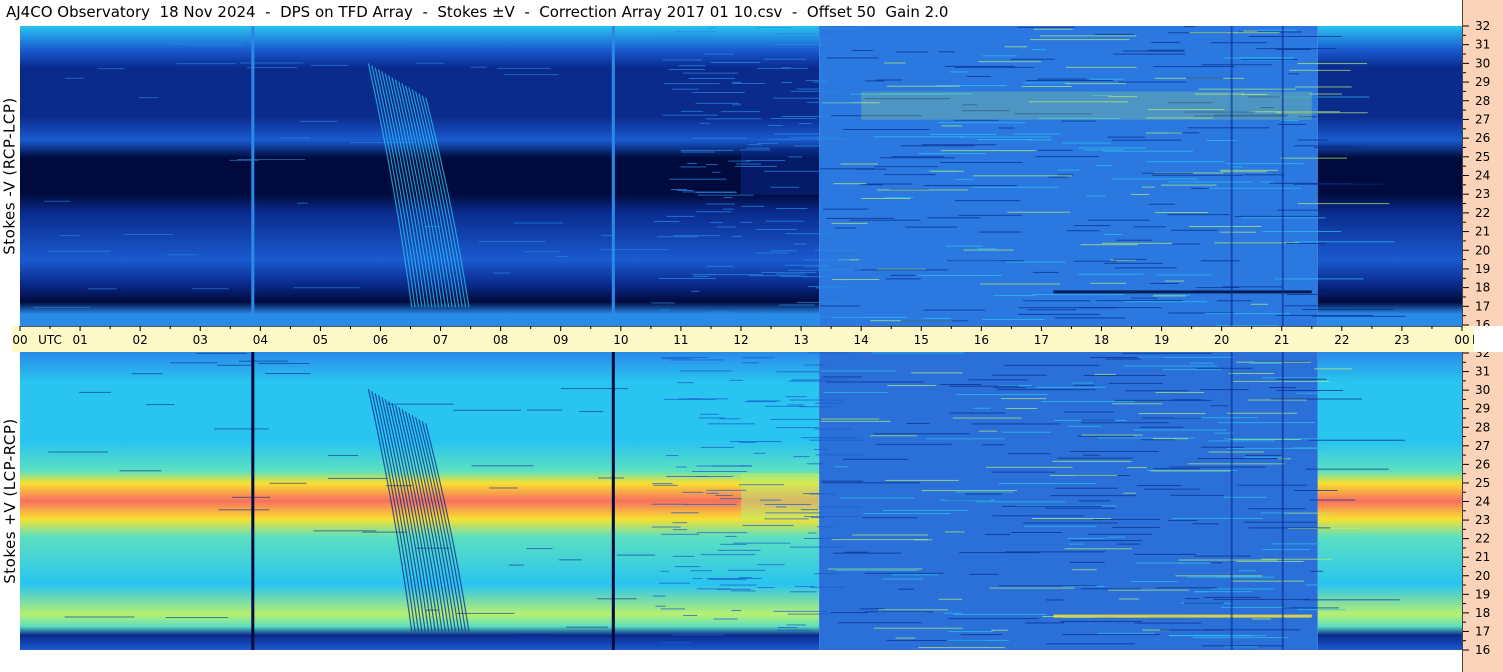 Image resolution: width=1503 pixels, height=672 pixels. Describe the element at coordinates (320, 340) in the screenshot. I see `utc-tick-label-5: 05` at that location.